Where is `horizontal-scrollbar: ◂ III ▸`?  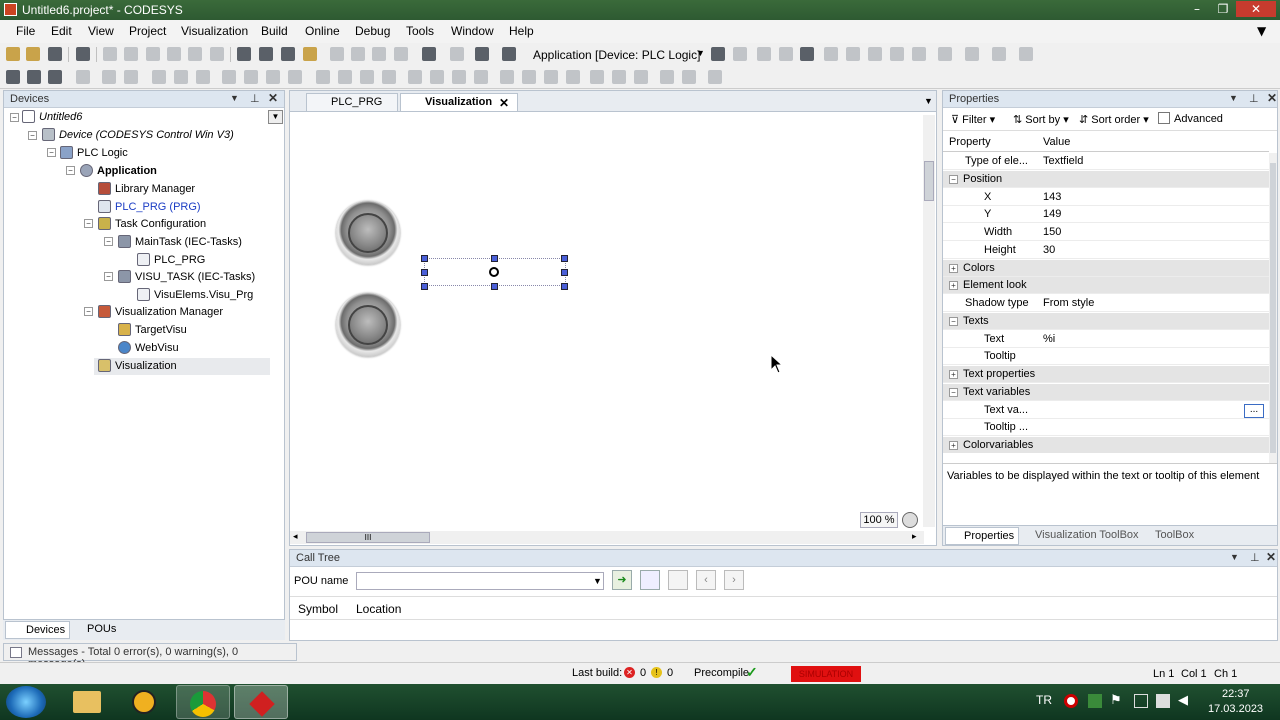
horizontal-scrollbar: ◂ III ▸ is located at coordinates (607, 537).